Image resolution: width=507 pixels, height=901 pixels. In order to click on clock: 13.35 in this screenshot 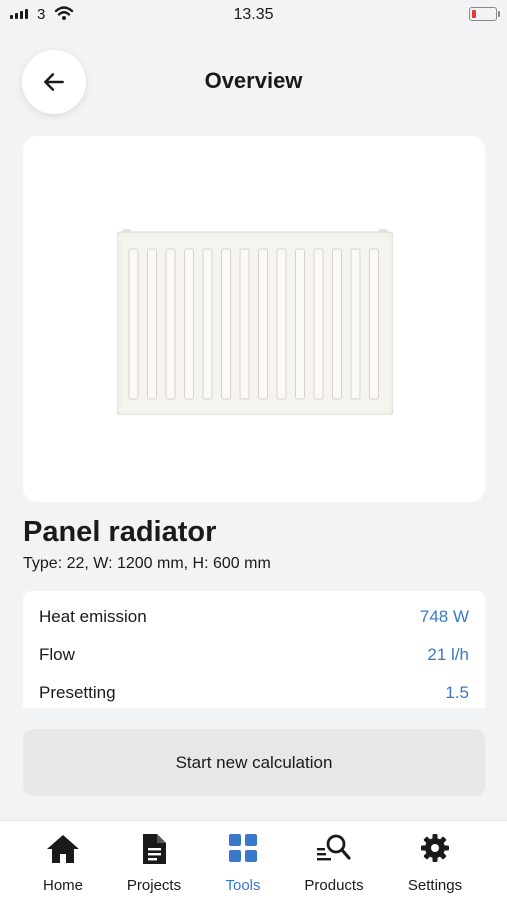, I will do `click(253, 14)`.